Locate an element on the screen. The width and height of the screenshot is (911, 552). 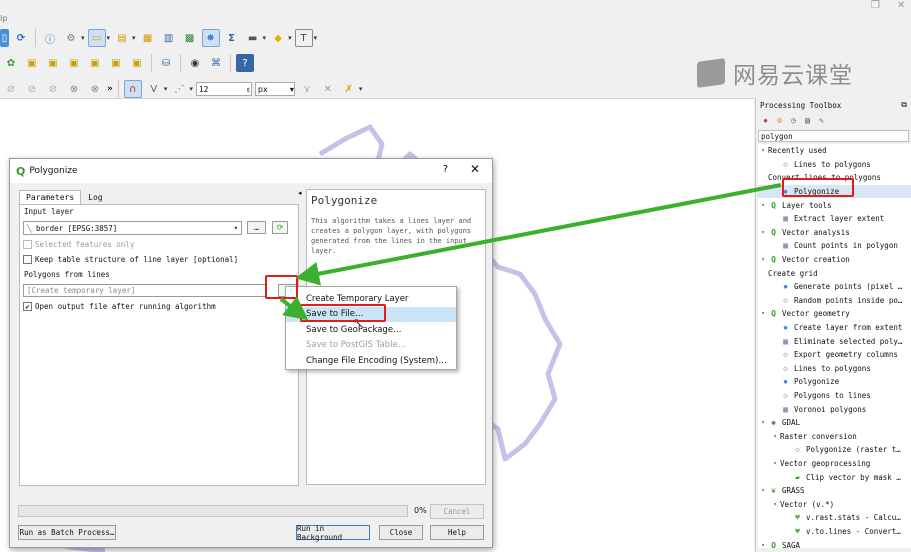
toolbox-search-input: polygon is located at coordinates (833, 136).